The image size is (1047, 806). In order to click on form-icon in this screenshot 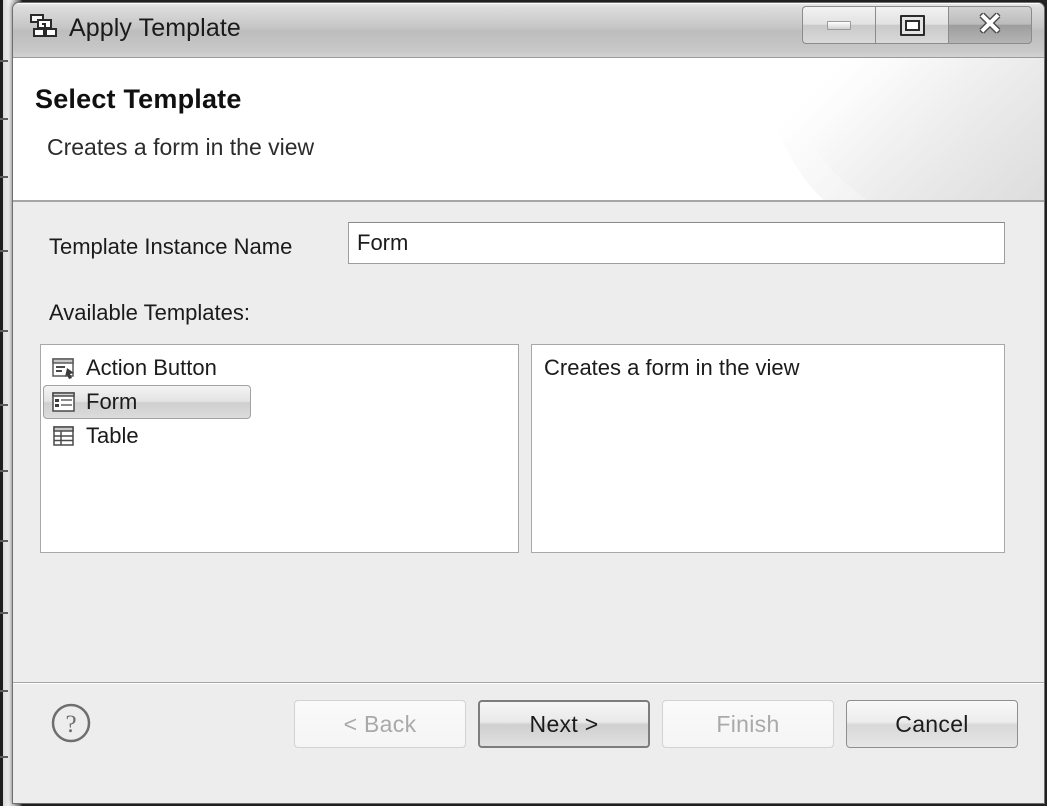, I will do `click(64, 402)`.